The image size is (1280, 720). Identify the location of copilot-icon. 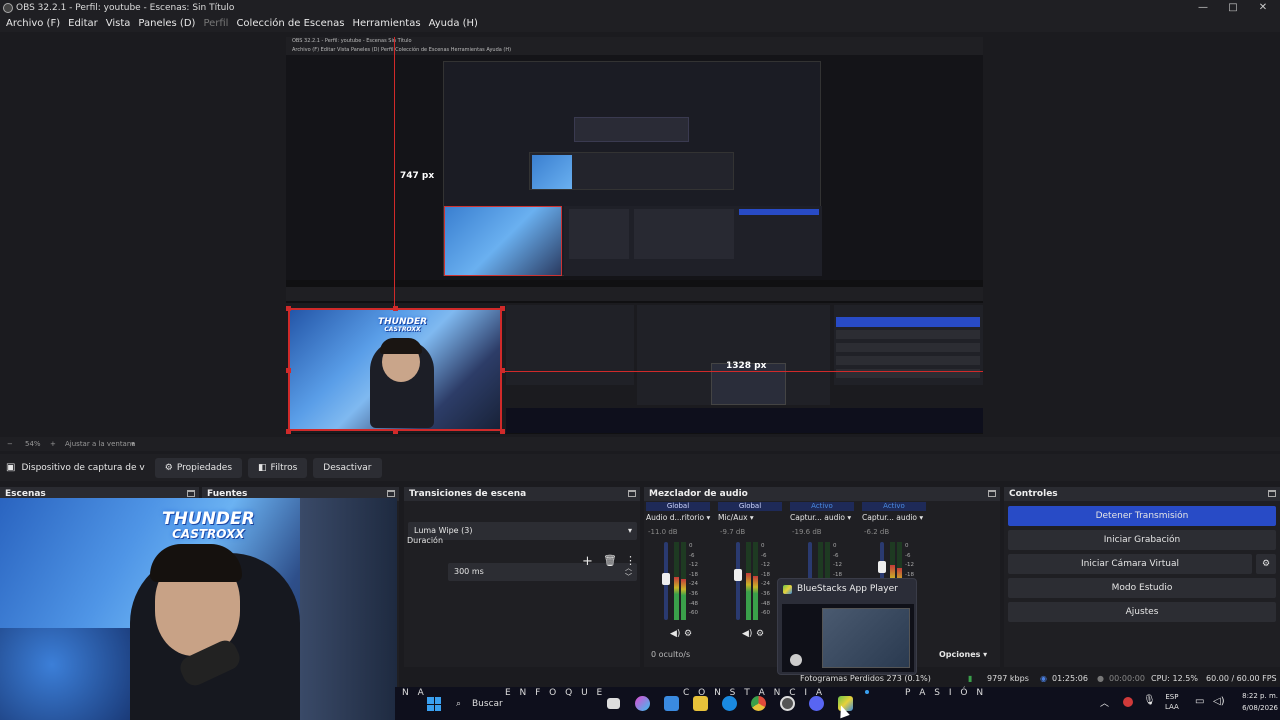
(642, 703).